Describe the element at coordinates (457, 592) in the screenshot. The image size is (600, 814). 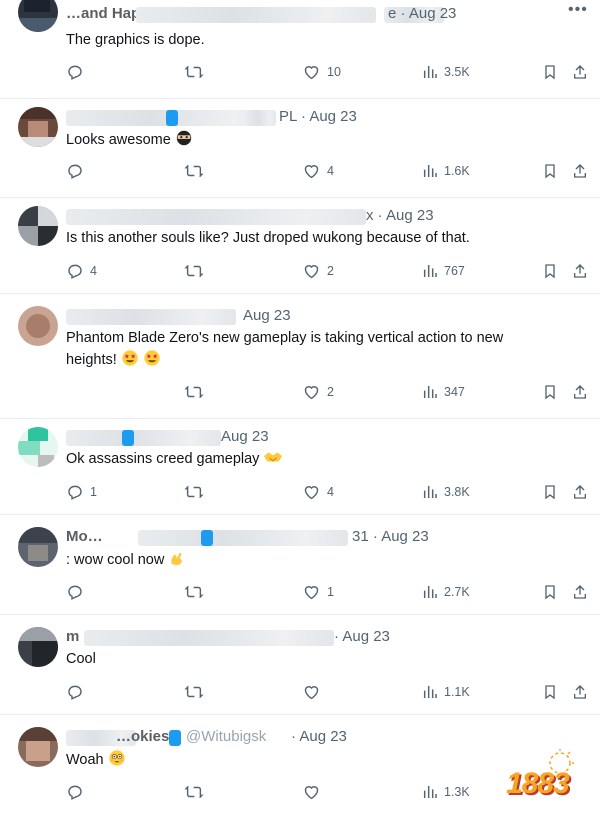
I see `view-count: 2.7K` at that location.